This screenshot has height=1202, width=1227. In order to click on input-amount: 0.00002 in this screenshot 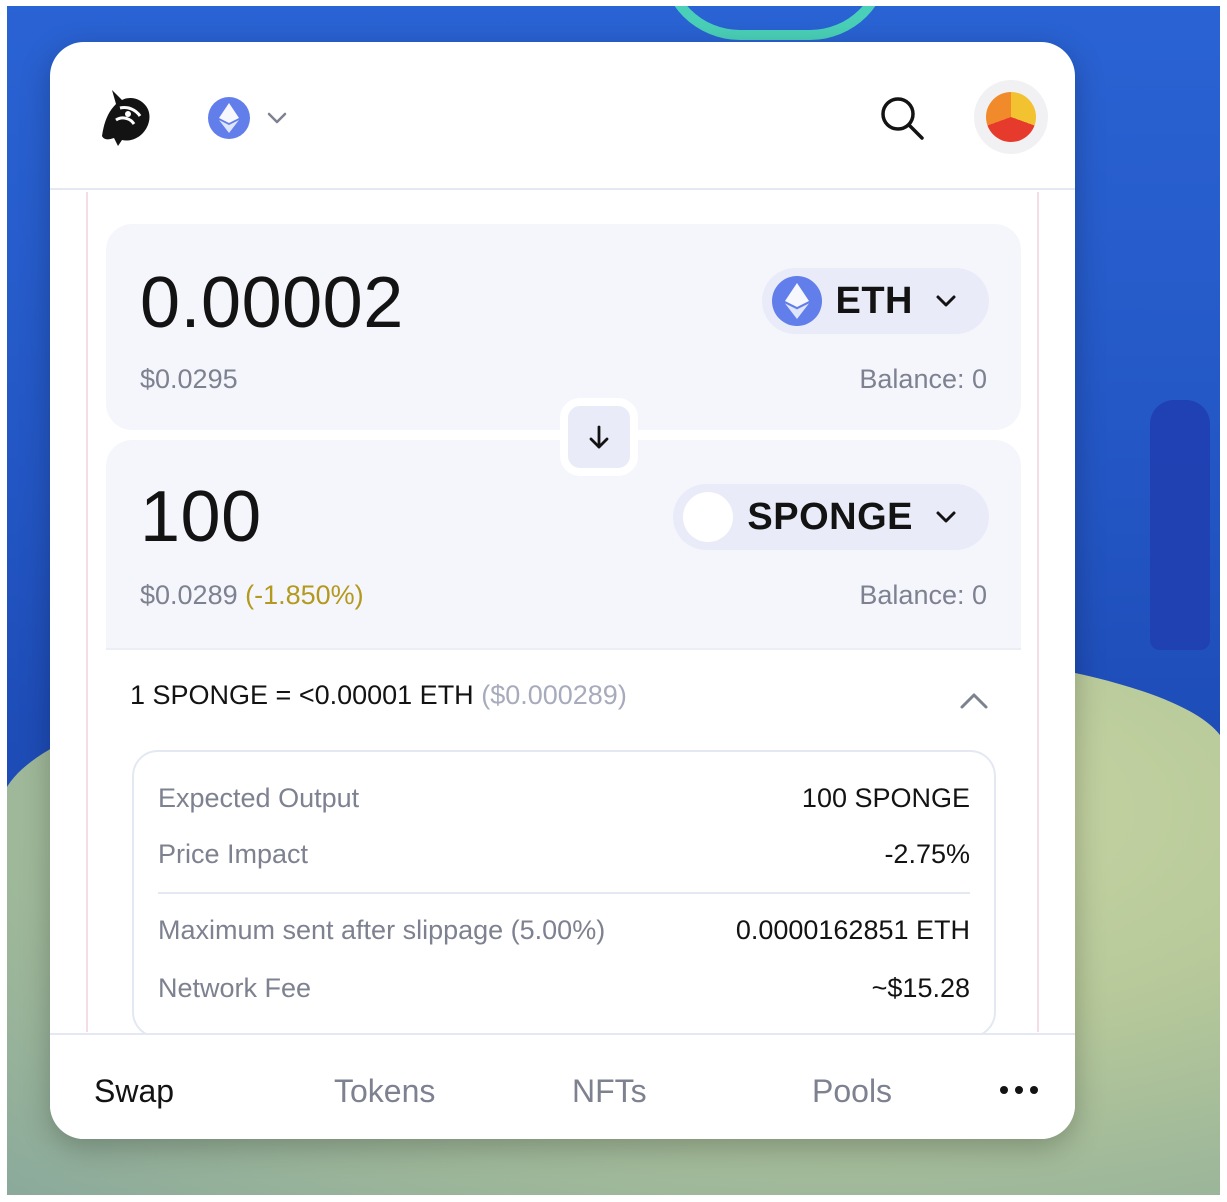, I will do `click(272, 303)`.